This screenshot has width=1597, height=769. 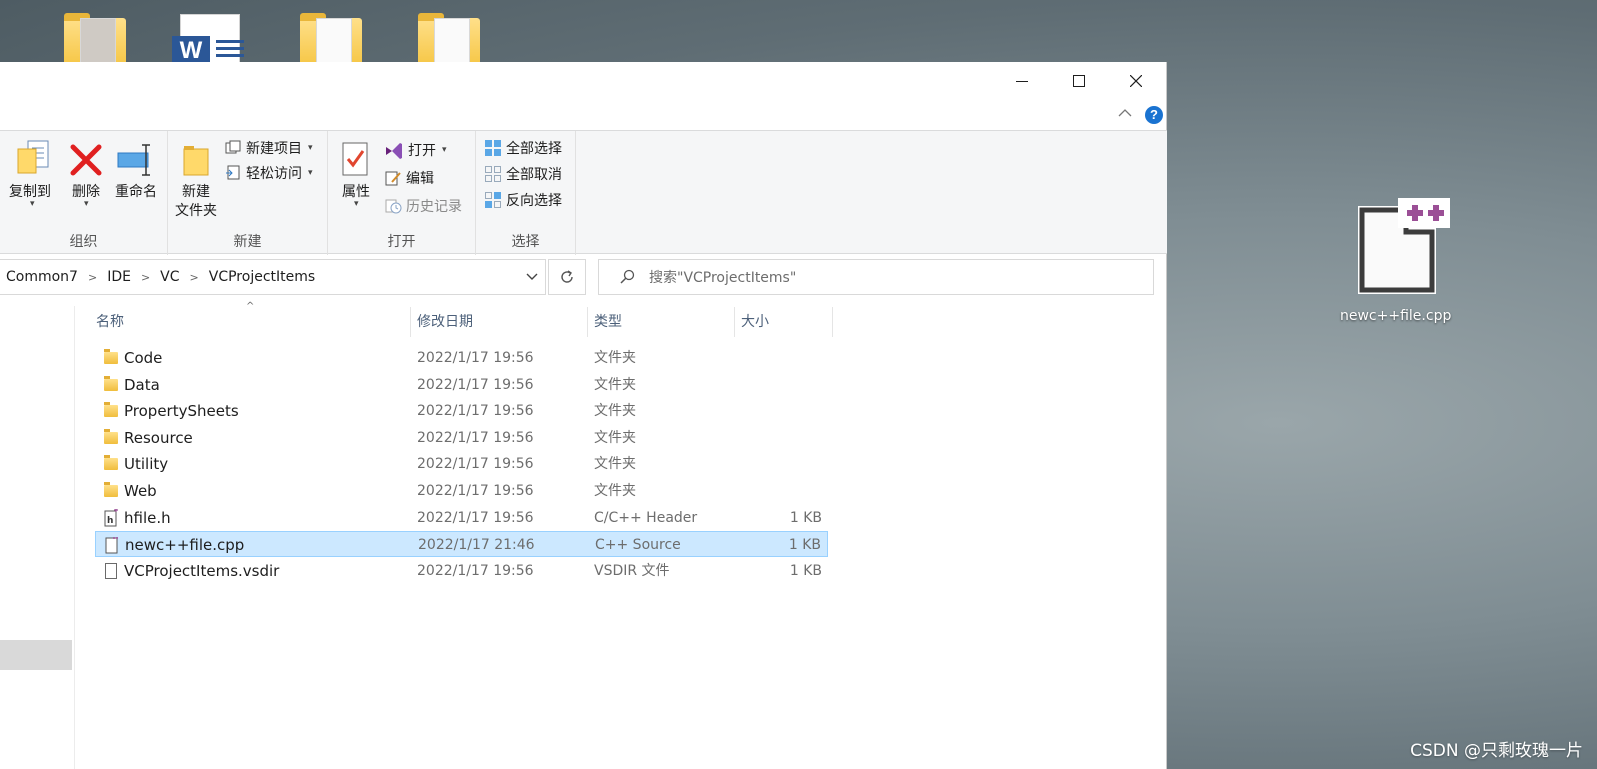 What do you see at coordinates (409, 178) in the screenshot?
I see `edit-button: 编辑` at bounding box center [409, 178].